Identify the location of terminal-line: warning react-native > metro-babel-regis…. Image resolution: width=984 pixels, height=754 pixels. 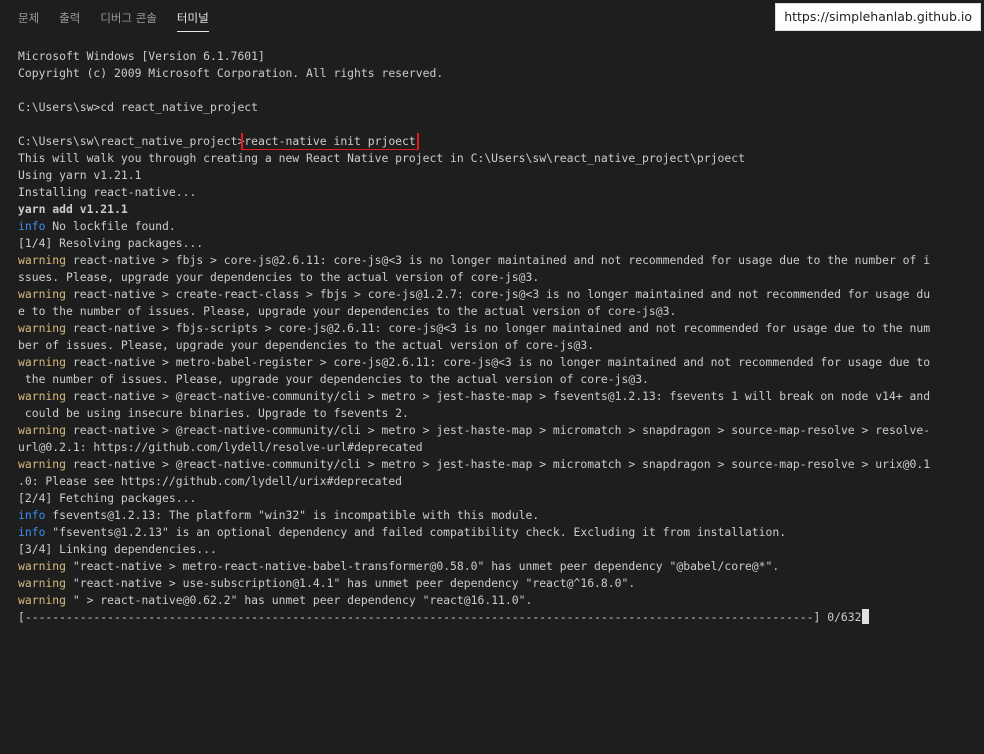
(488, 362).